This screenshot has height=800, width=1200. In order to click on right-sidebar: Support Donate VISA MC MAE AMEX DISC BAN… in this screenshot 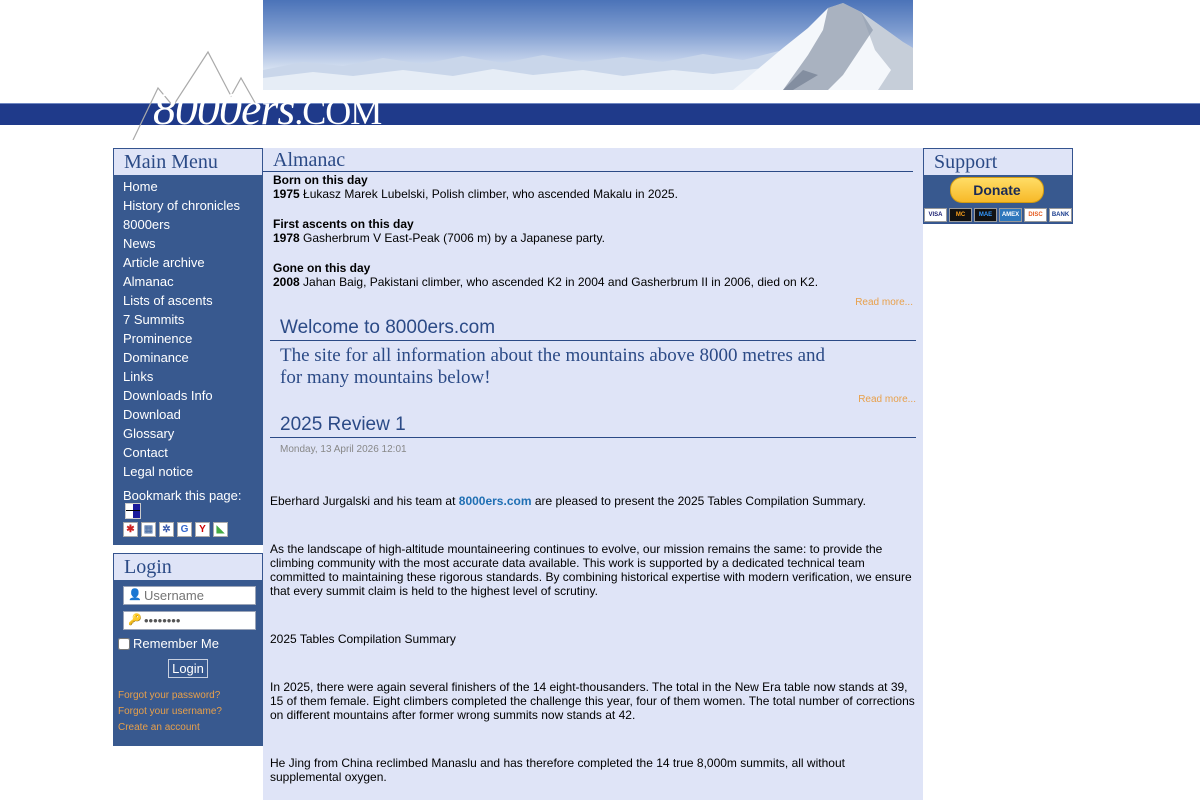, I will do `click(998, 186)`.